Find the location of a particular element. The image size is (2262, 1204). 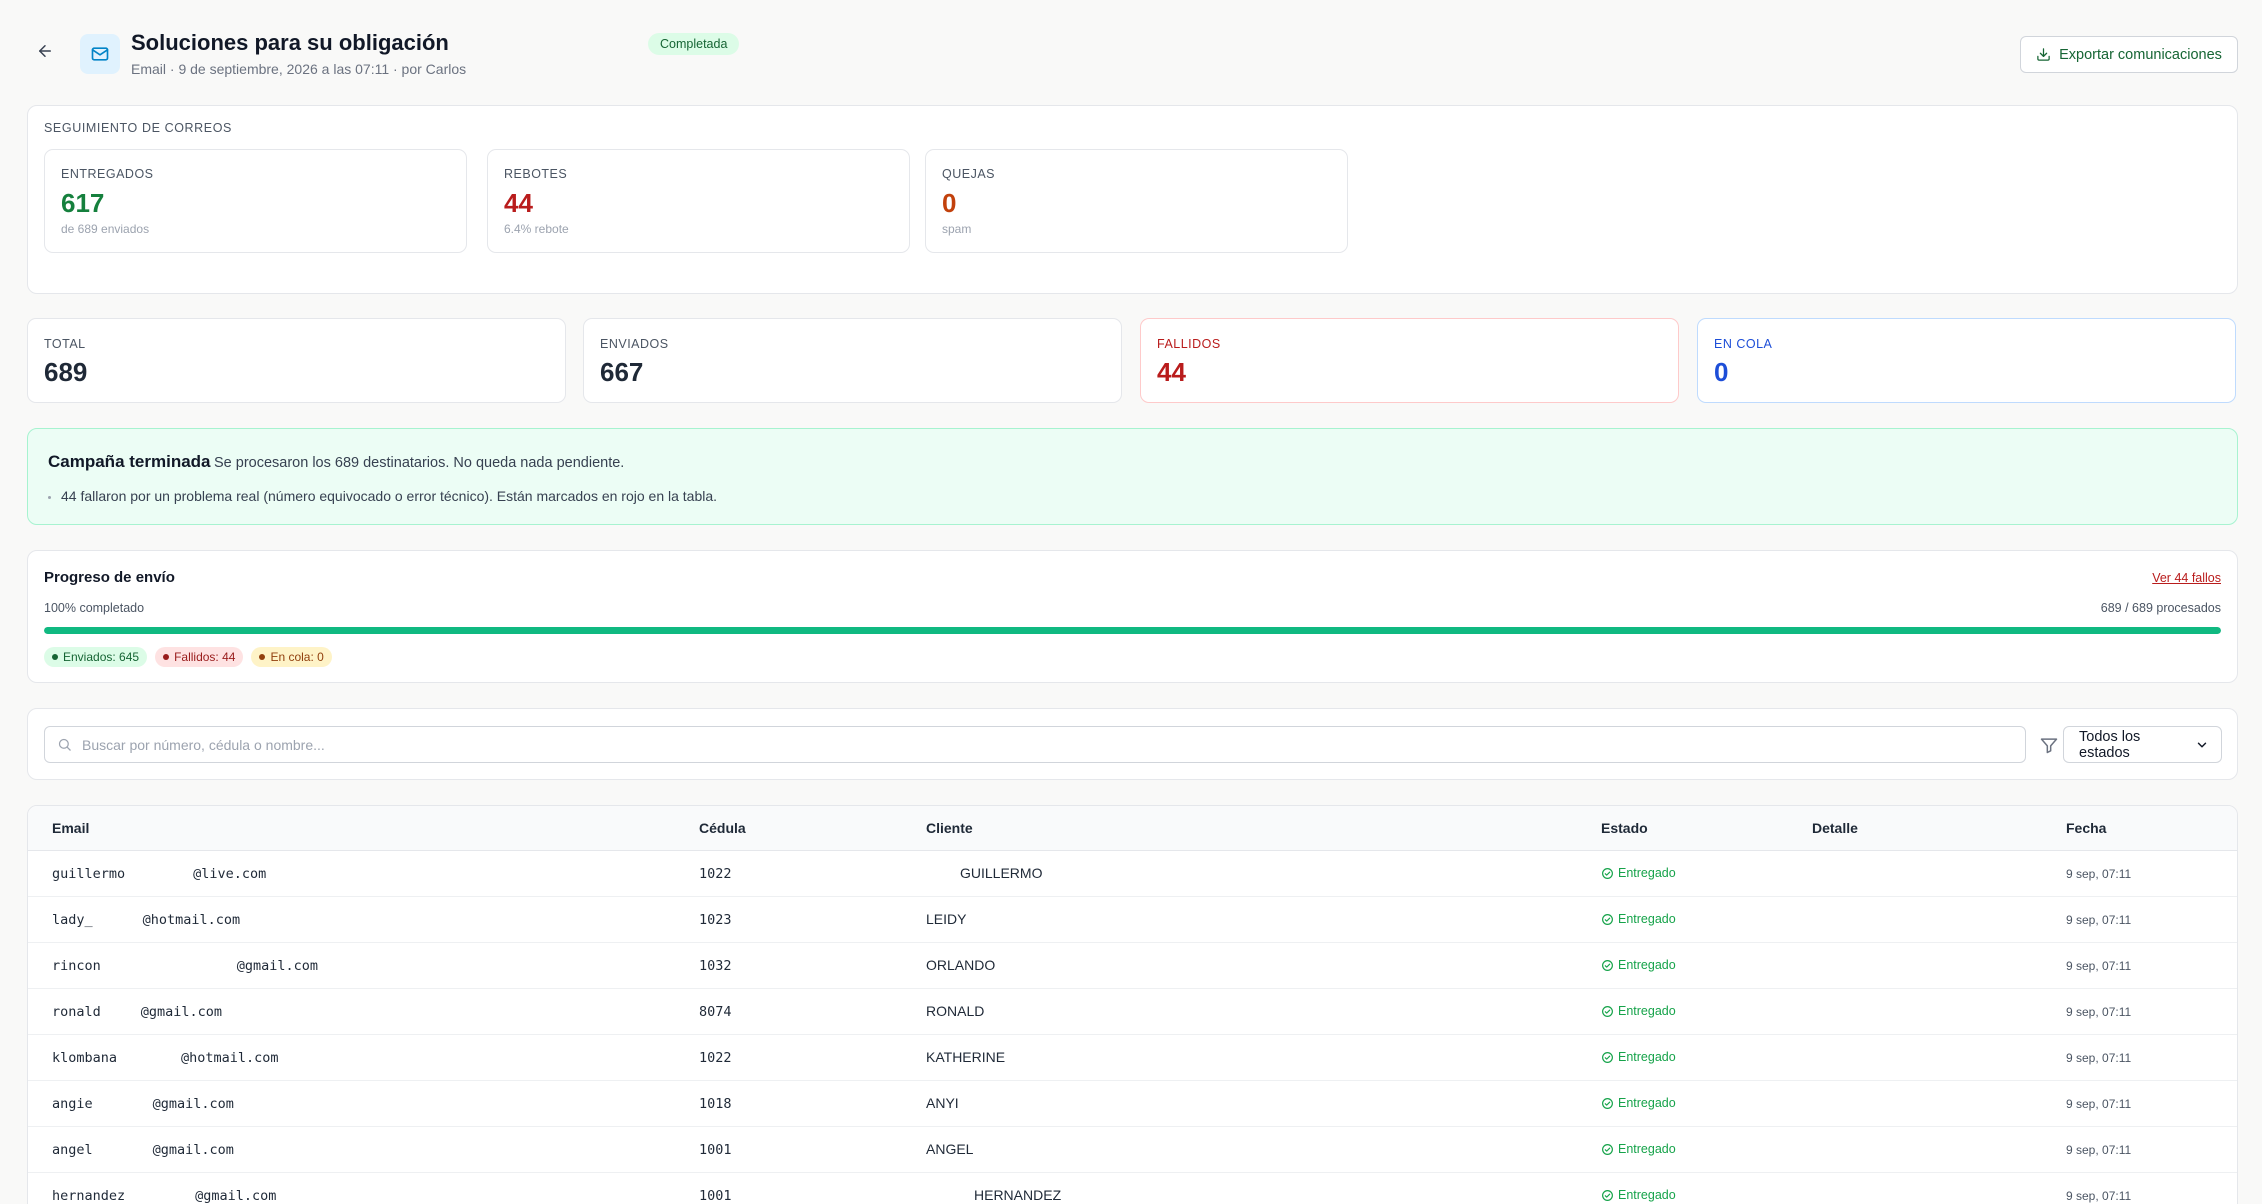

email-user: ronald is located at coordinates (76, 1011).